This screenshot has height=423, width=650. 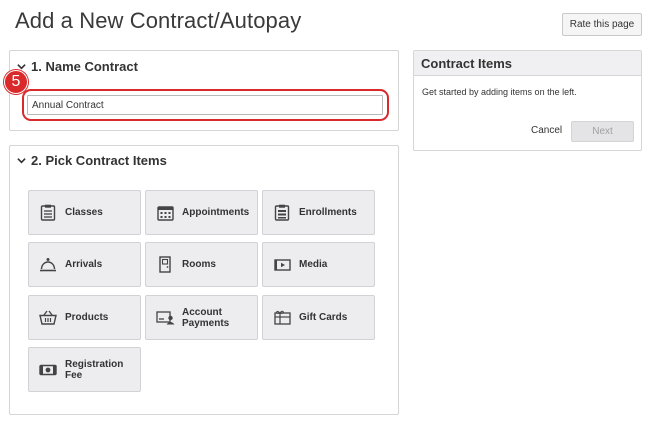 I want to click on tile-label: Arrivals, so click(x=84, y=264).